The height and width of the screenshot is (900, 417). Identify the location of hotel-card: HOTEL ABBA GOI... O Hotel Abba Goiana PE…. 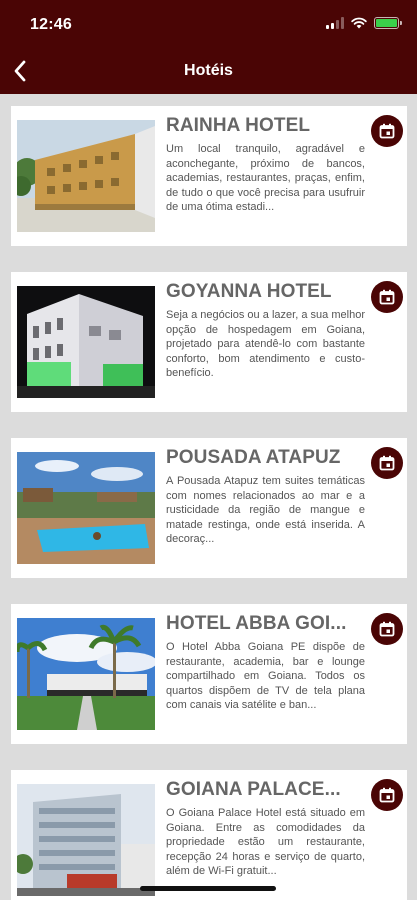
(209, 674).